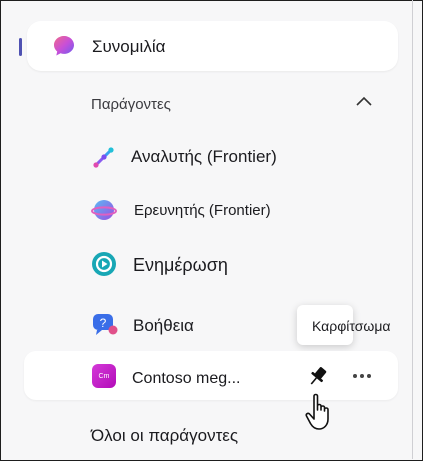 The image size is (423, 461). I want to click on chat-label: Συνομιλία, so click(129, 46).